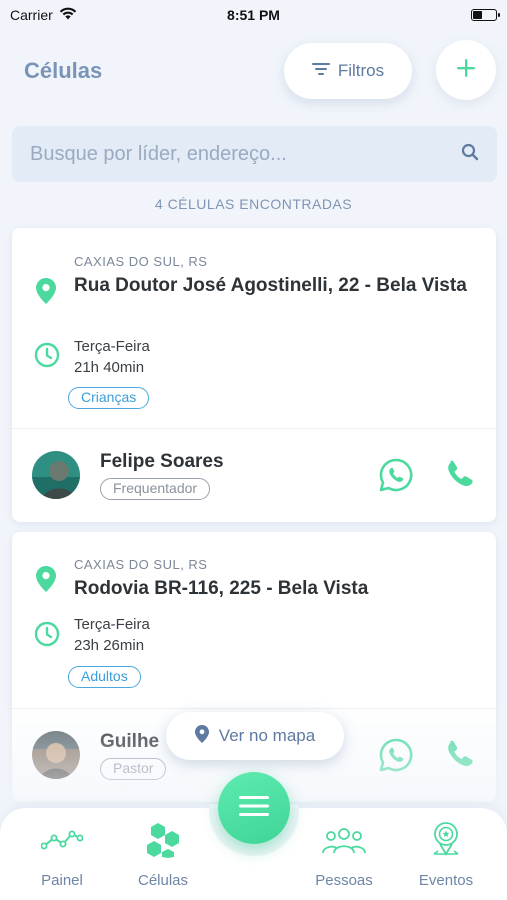  What do you see at coordinates (162, 461) in the screenshot?
I see `leader-name: Felipe Soares` at bounding box center [162, 461].